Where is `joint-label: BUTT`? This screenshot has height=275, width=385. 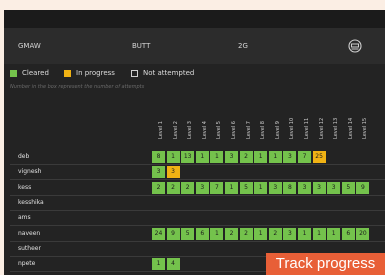 joint-label: BUTT is located at coordinates (141, 46).